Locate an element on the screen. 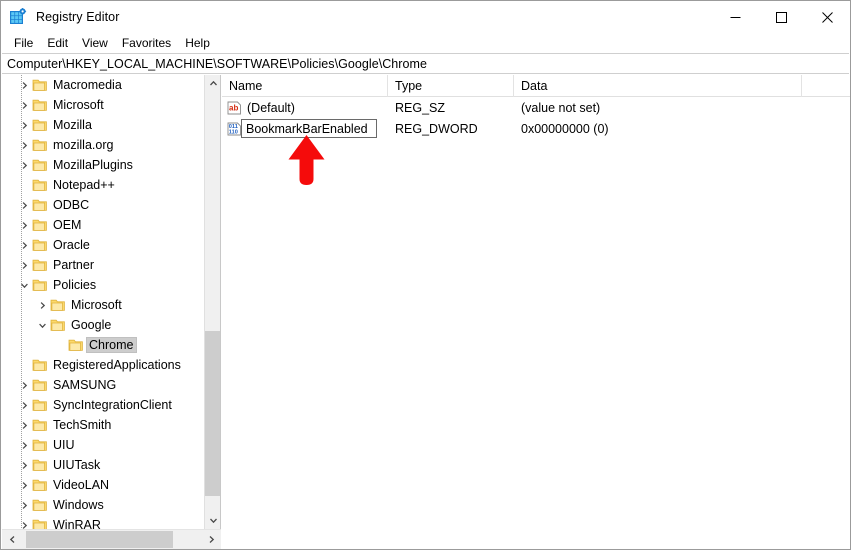  value-row: ab (Default) REG_SZ (value not set) is located at coordinates (536, 107).